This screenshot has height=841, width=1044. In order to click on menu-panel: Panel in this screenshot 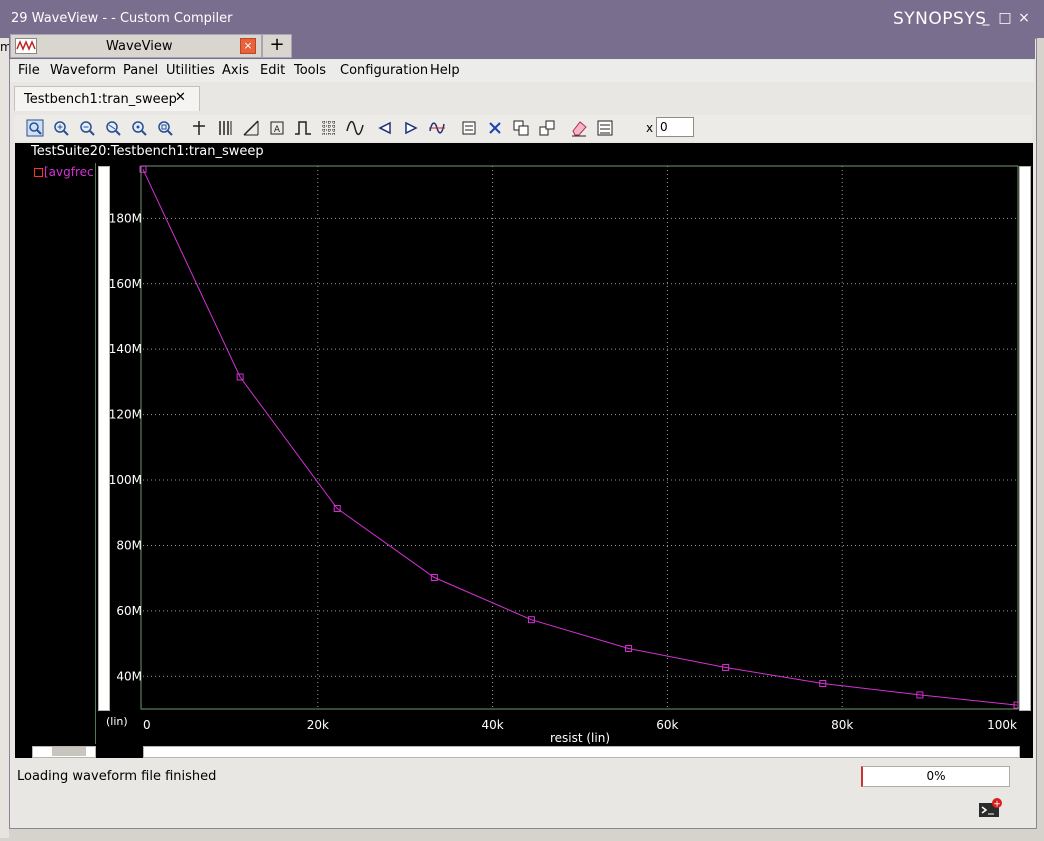, I will do `click(140, 70)`.